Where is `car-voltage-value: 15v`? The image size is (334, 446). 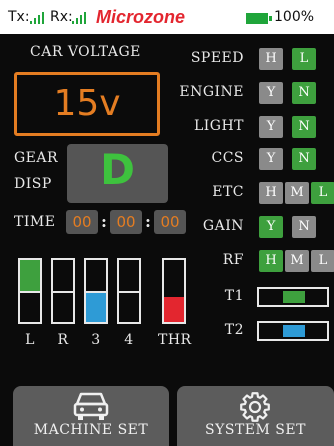 car-voltage-value: 15v is located at coordinates (87, 103).